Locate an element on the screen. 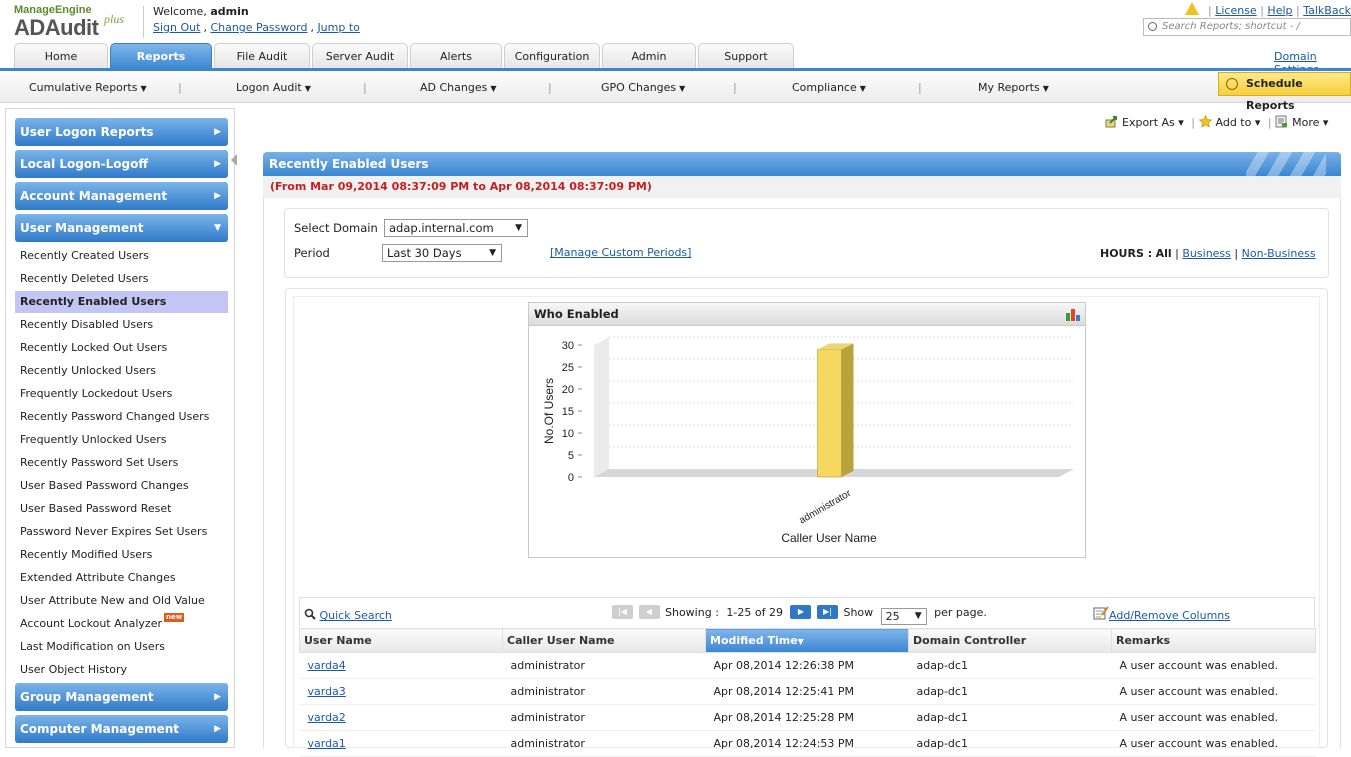 Image resolution: width=1351 pixels, height=757 pixels. sidebar-item-recently-locked-out-users: Recently Locked Out Users is located at coordinates (121, 348).